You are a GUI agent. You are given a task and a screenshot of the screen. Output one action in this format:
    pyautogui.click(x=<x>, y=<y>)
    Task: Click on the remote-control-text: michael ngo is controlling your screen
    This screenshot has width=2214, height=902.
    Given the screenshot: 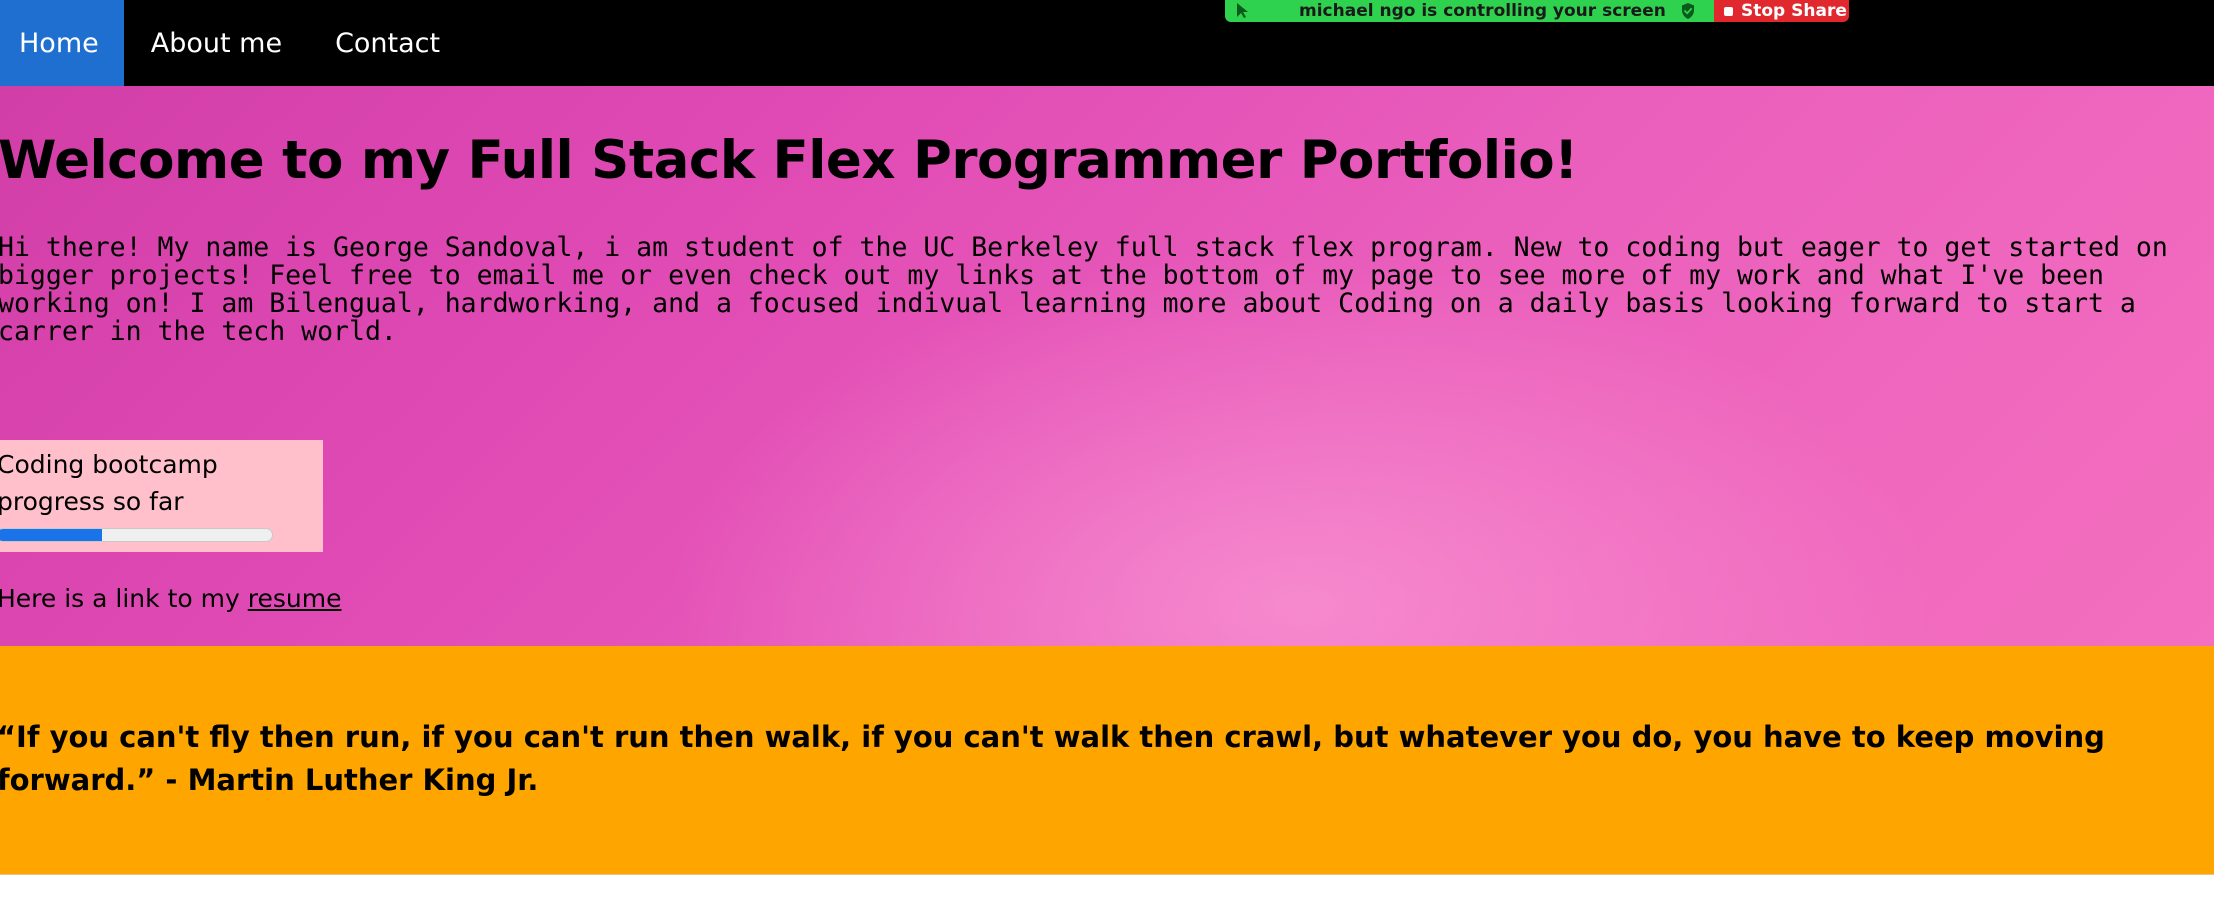 What is the action you would take?
    pyautogui.click(x=1482, y=11)
    